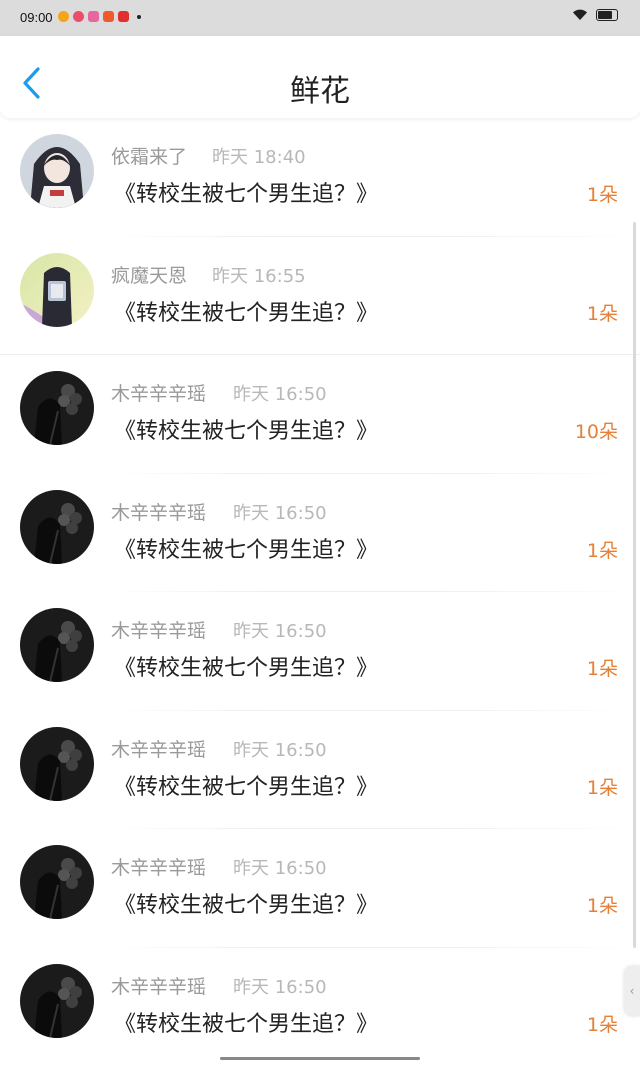 This screenshot has height=1067, width=640. I want to click on wifi-icon, so click(580, 14).